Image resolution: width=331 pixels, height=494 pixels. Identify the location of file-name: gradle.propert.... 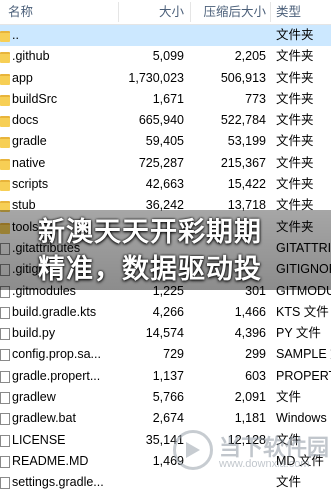
(56, 375).